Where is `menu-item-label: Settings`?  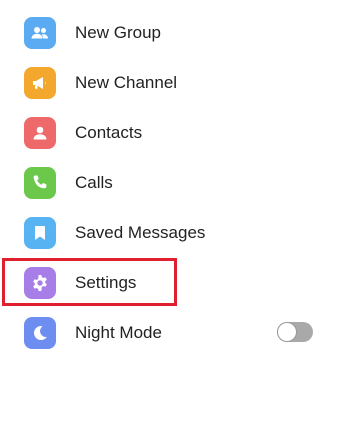
menu-item-label: Settings is located at coordinates (106, 282).